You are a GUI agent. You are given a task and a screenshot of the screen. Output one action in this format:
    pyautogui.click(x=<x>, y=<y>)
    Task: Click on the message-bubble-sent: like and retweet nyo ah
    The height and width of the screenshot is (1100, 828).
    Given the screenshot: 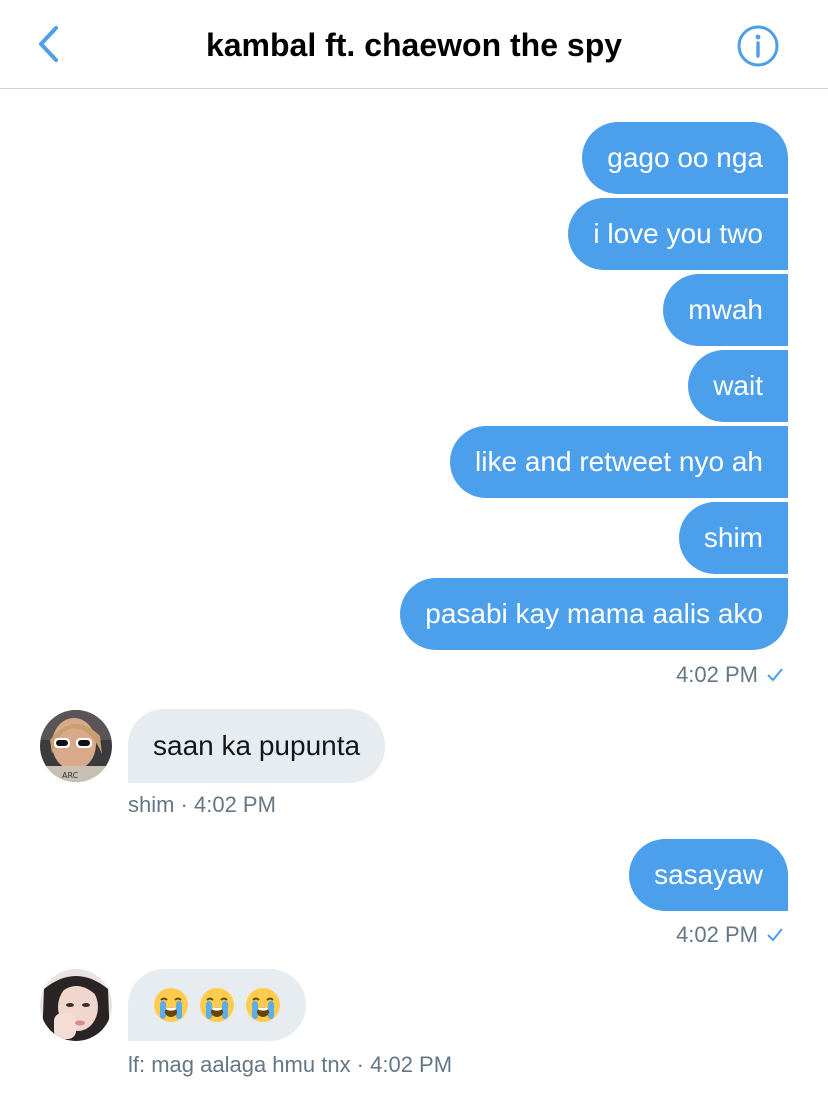 What is the action you would take?
    pyautogui.click(x=619, y=462)
    